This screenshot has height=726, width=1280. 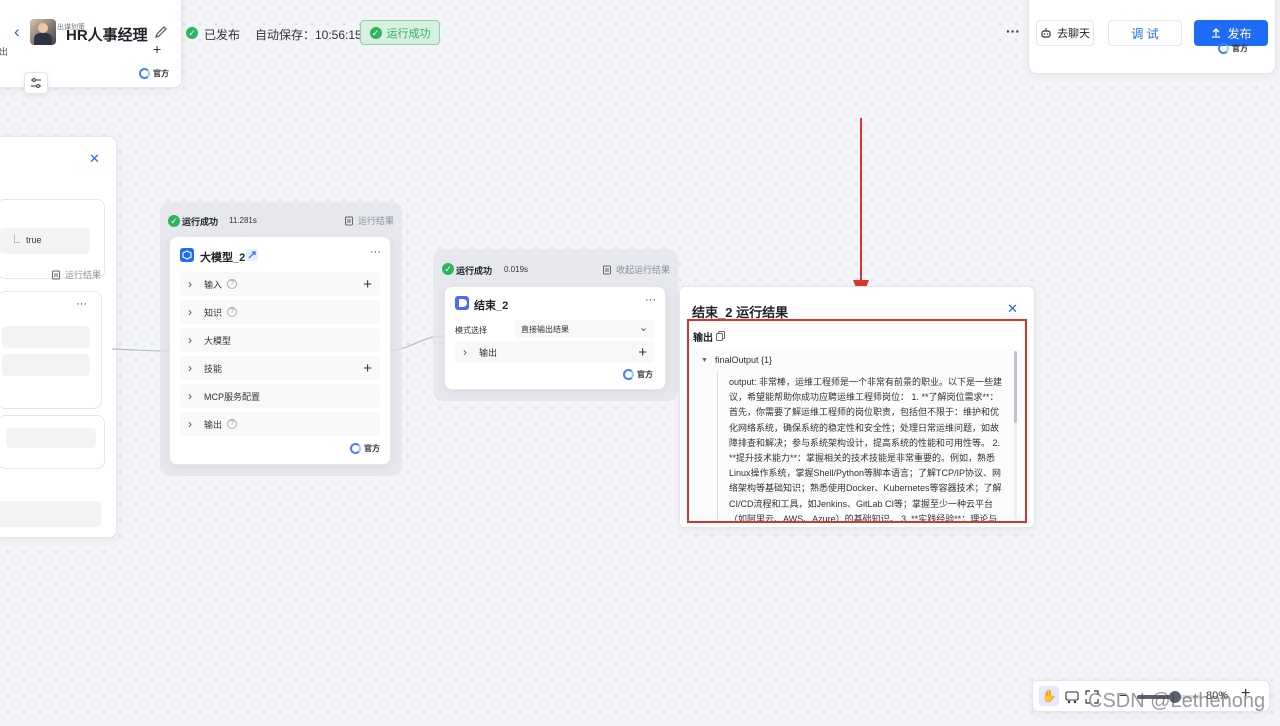 I want to click on hand-tool-button: ✋, so click(x=1049, y=696).